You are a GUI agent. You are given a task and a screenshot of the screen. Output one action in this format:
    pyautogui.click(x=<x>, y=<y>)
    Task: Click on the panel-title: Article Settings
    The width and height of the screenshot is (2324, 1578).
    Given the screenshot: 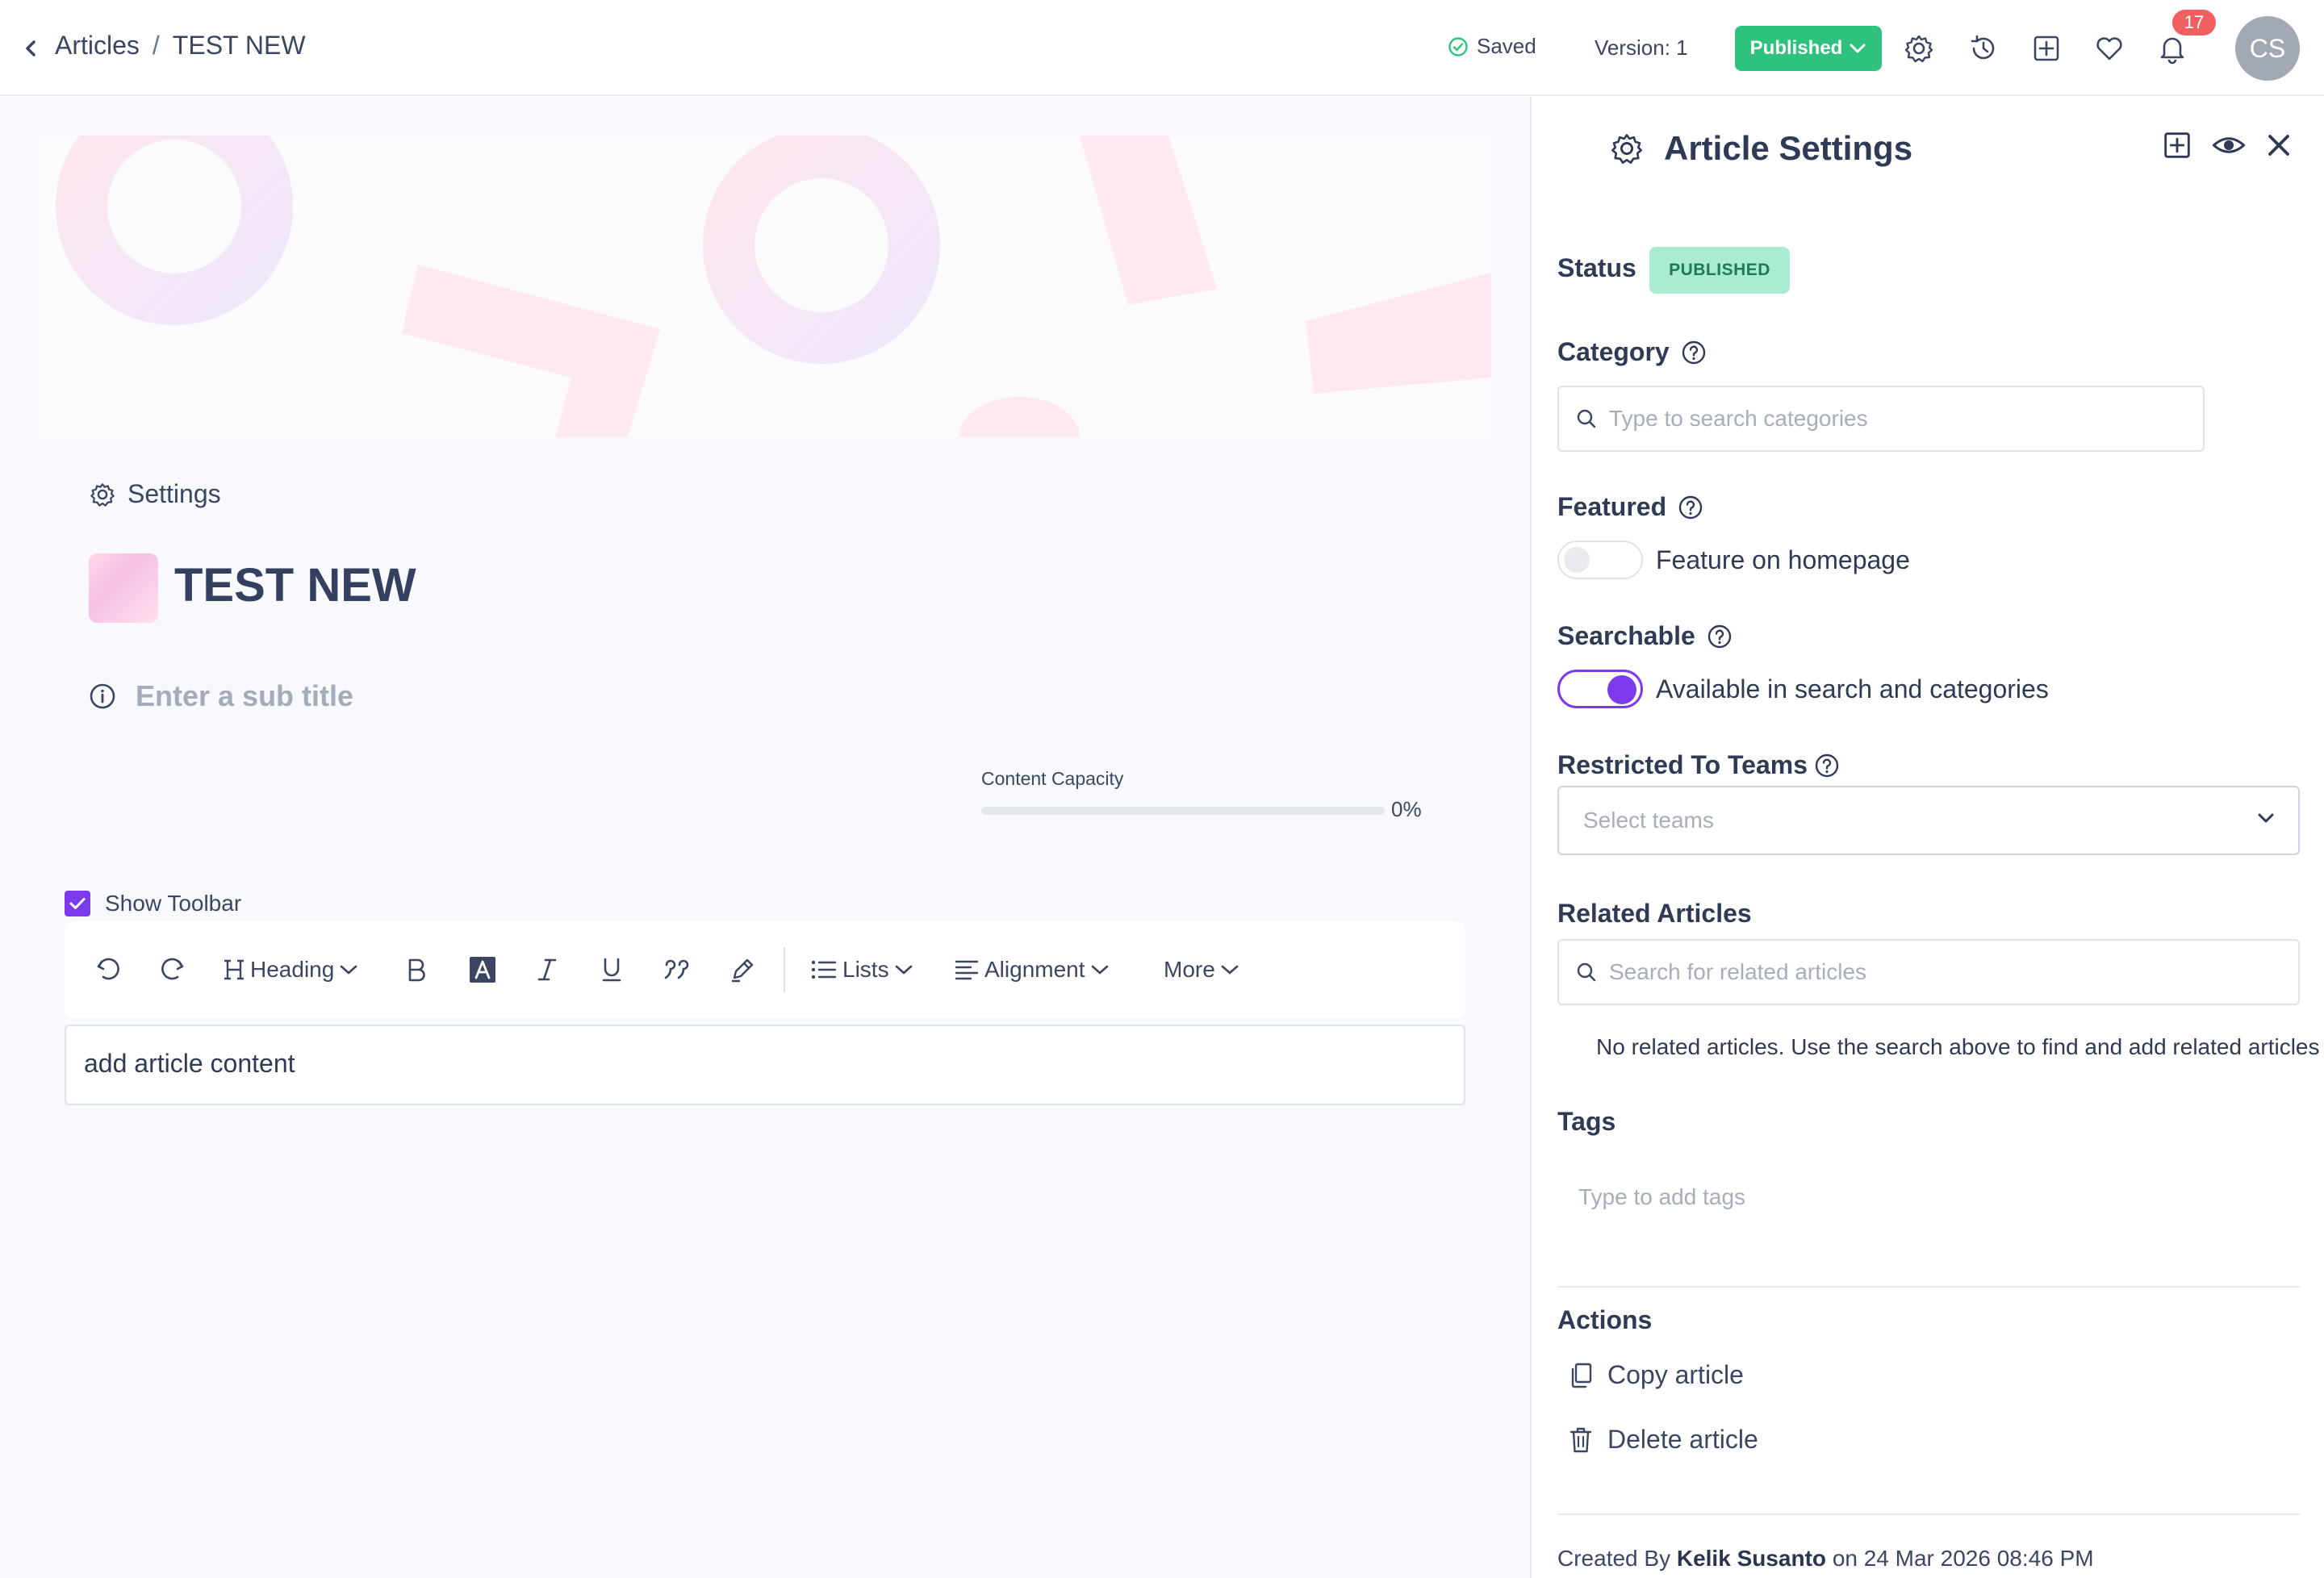 What is the action you would take?
    pyautogui.click(x=1760, y=148)
    